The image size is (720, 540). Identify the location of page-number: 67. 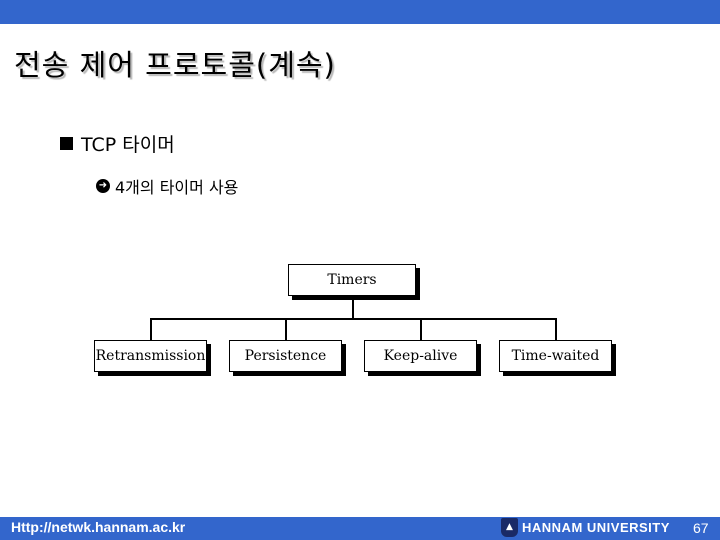
(701, 528).